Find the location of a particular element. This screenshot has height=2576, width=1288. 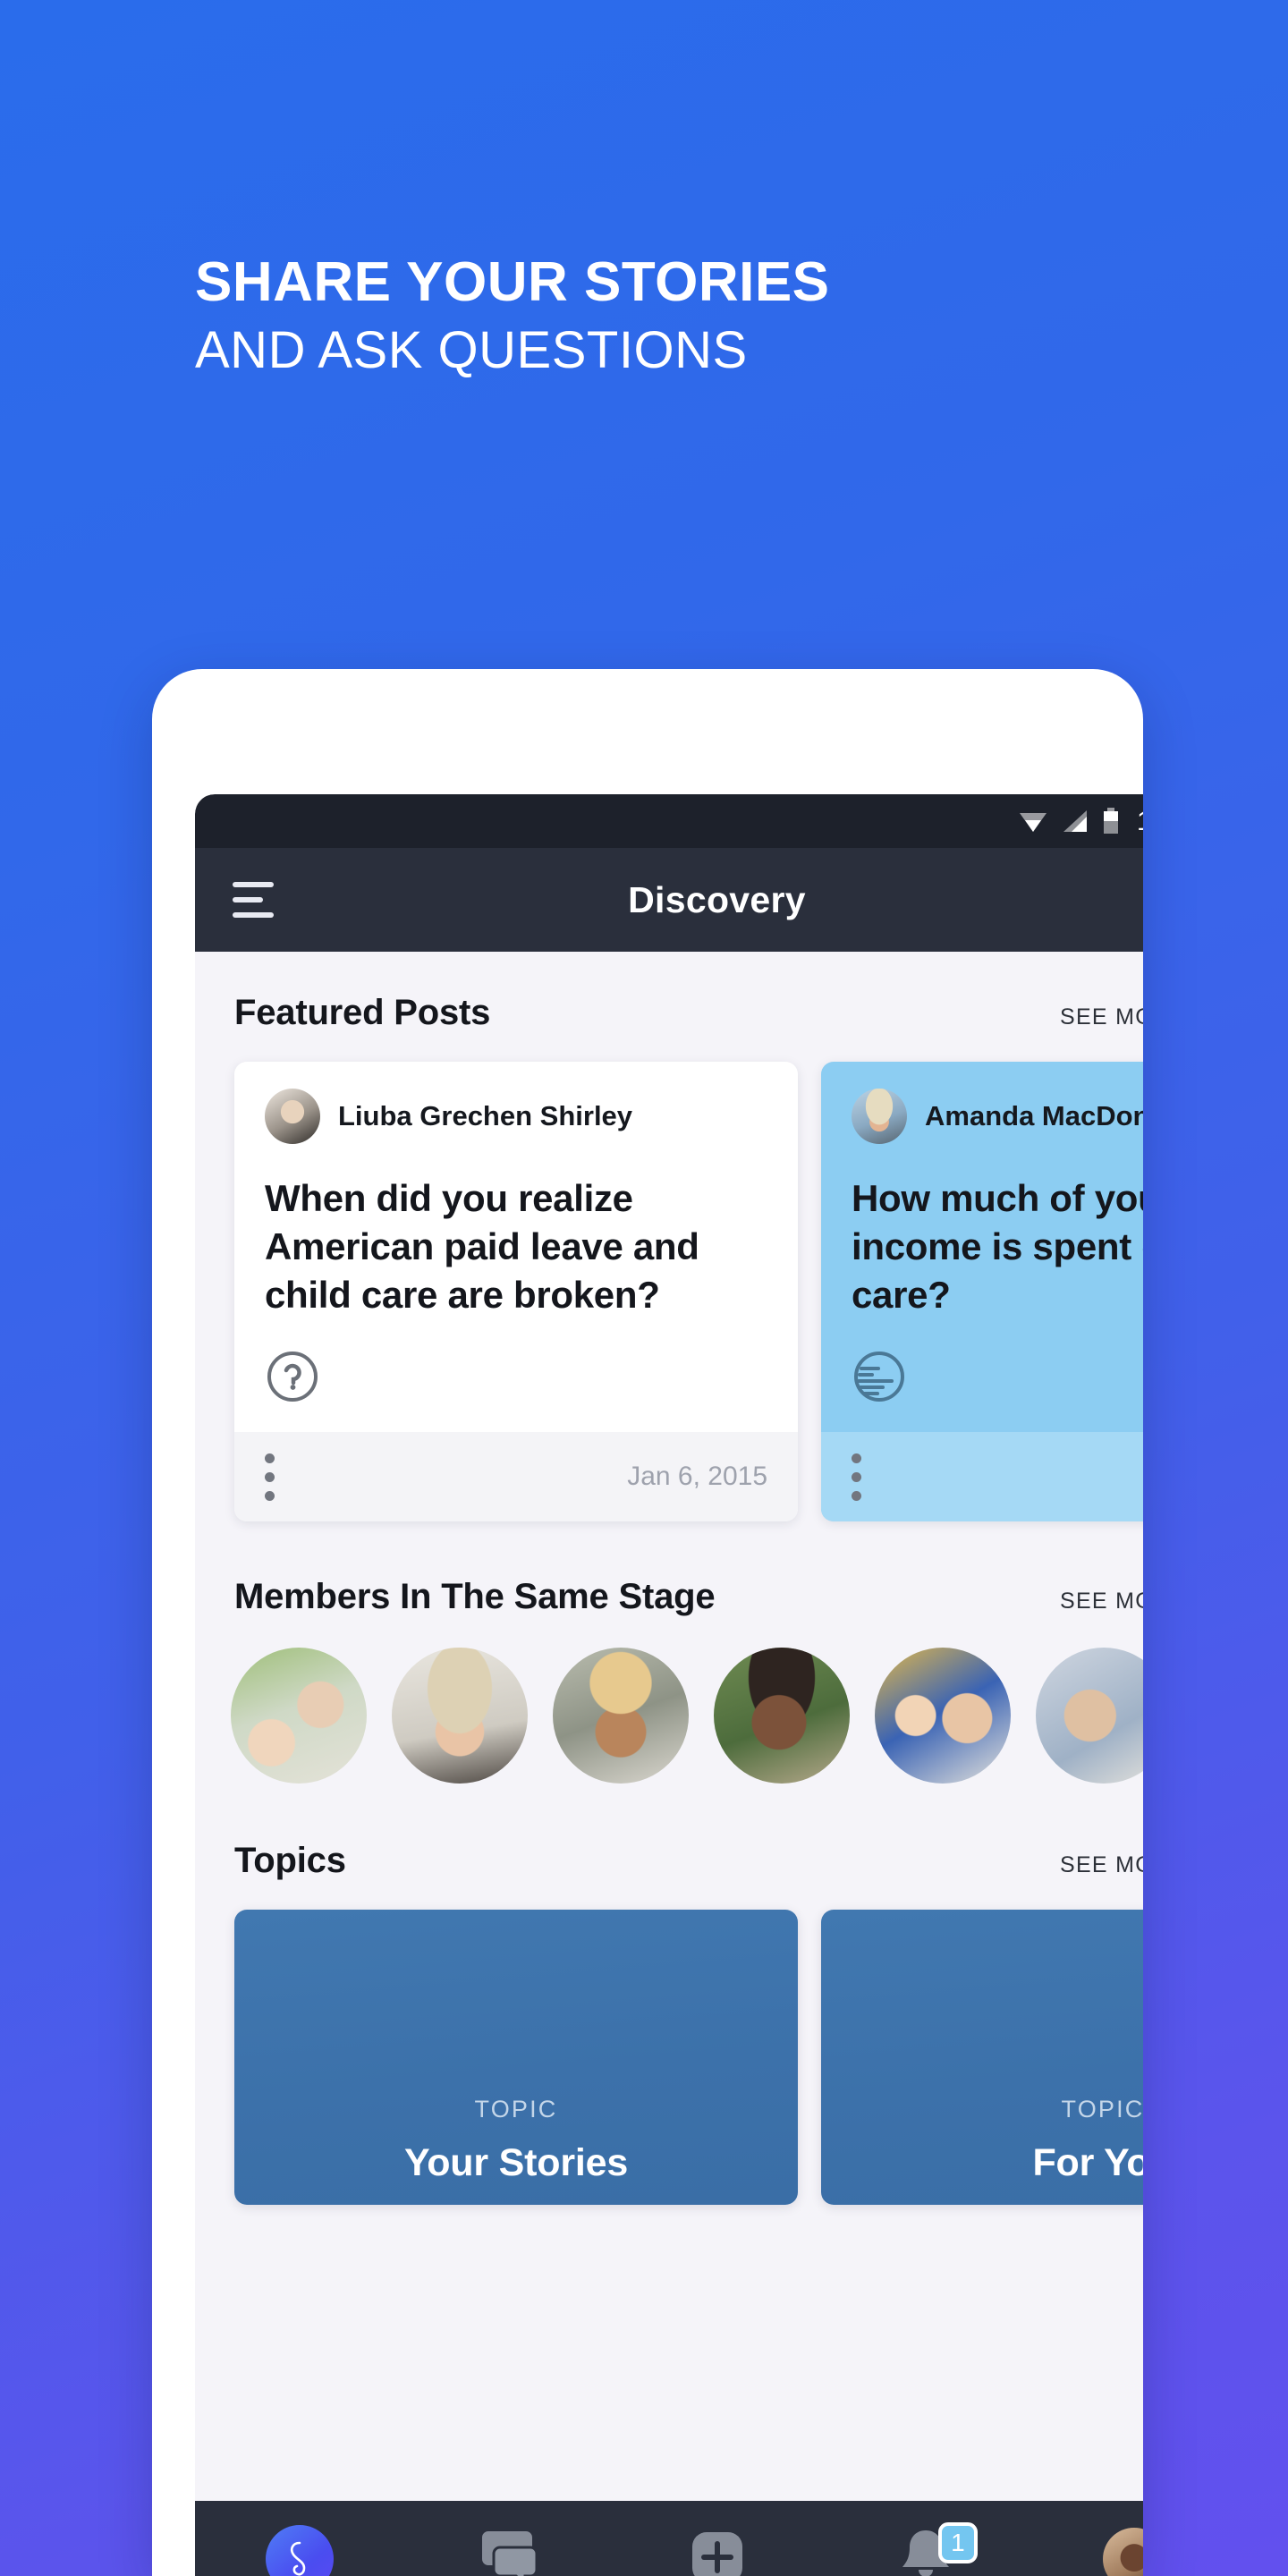

nav-item-notifications: 1 is located at coordinates (925, 2538).